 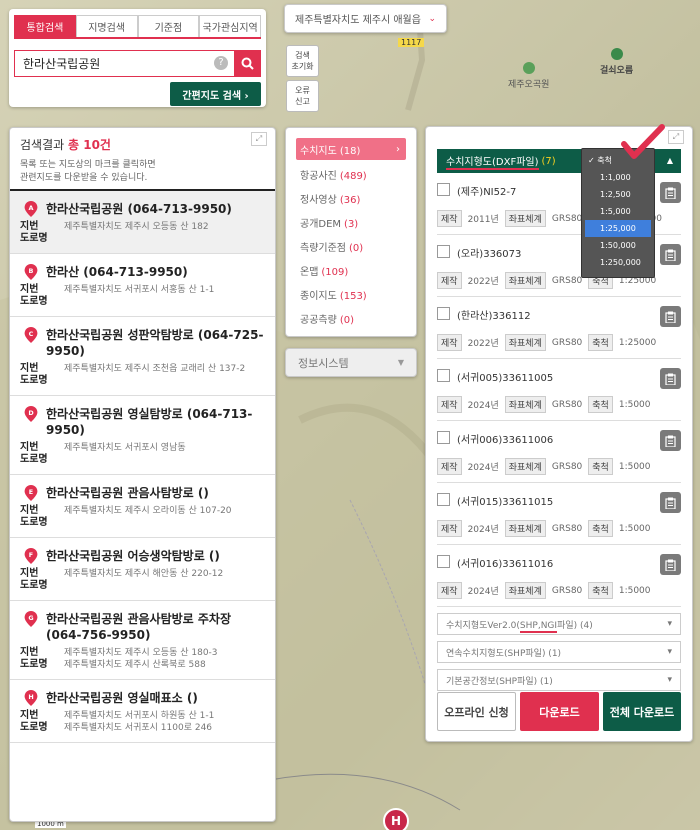 I want to click on category-item: 항공사진 (489), so click(x=351, y=174).